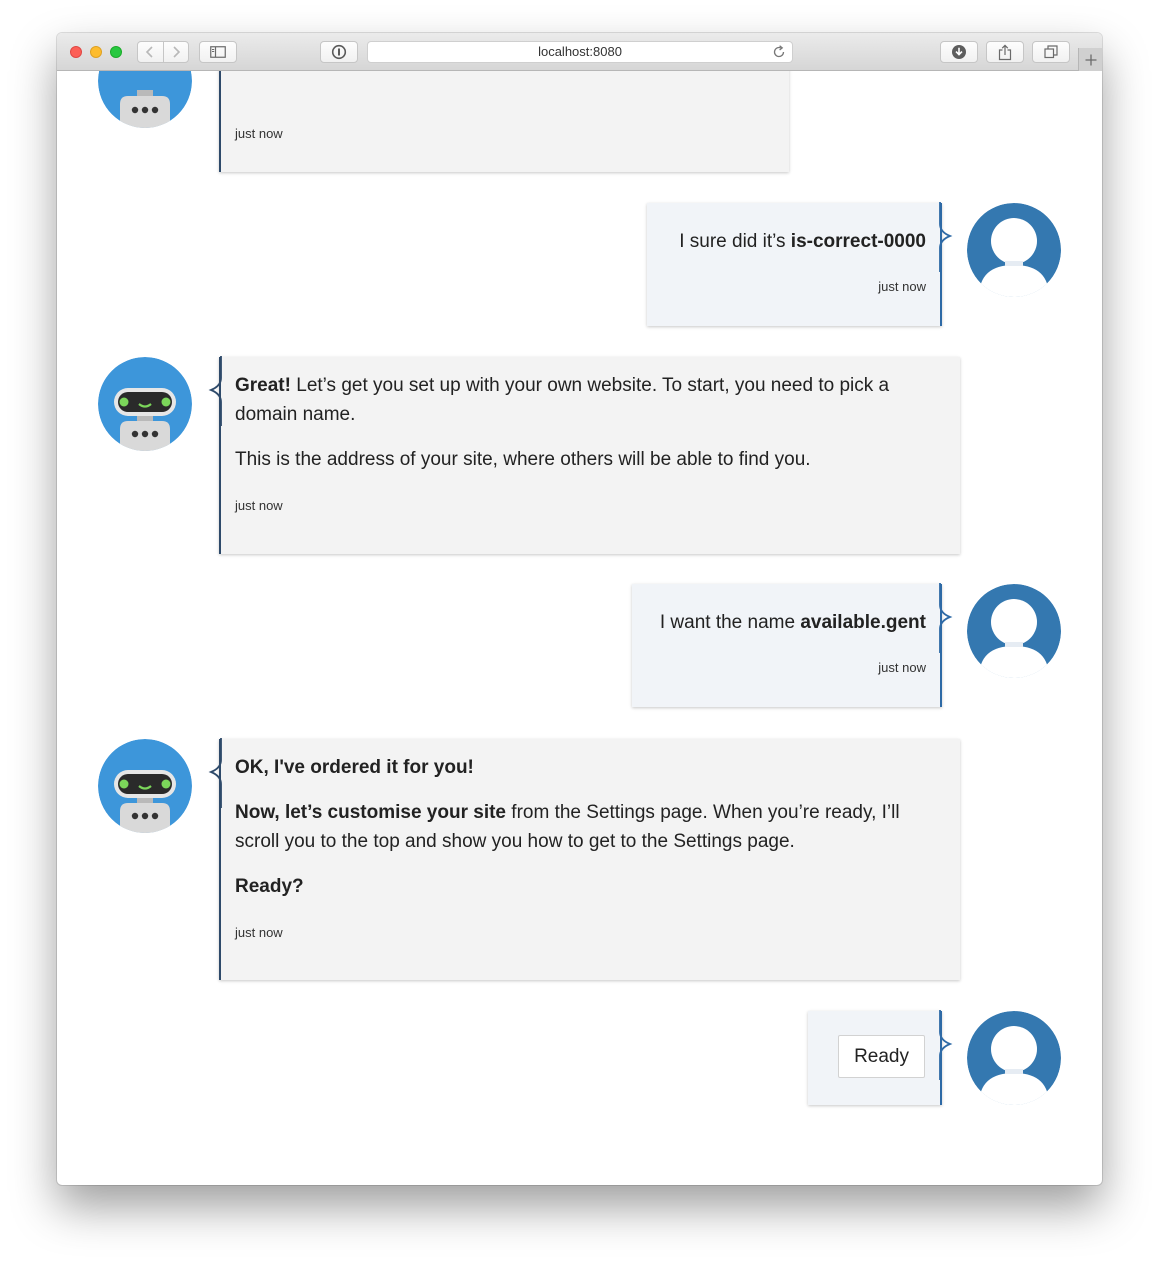 This screenshot has height=1267, width=1160. I want to click on reload-icon, so click(779, 51).